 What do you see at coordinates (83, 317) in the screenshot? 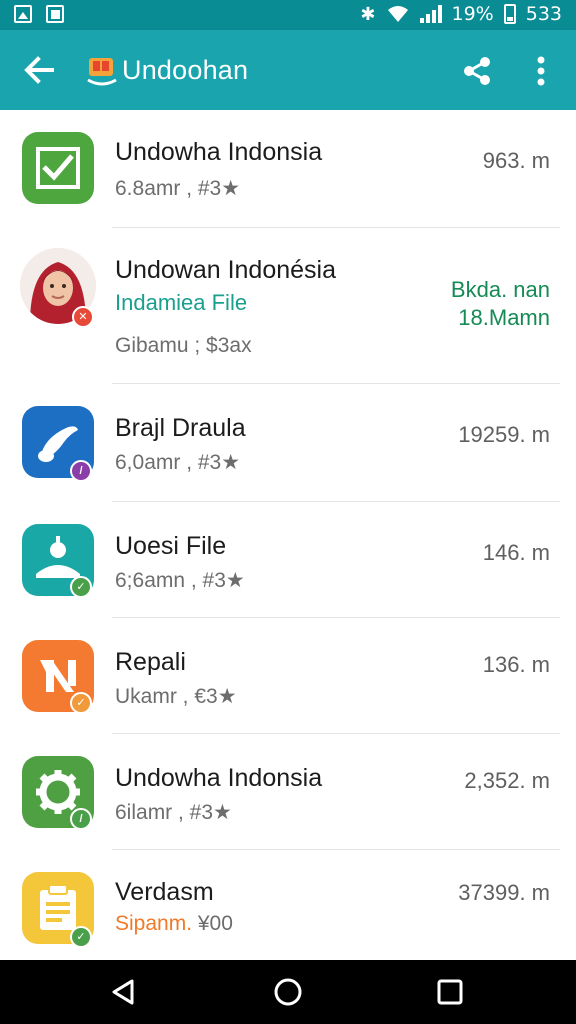
I see `close-badge-icon: ✕` at bounding box center [83, 317].